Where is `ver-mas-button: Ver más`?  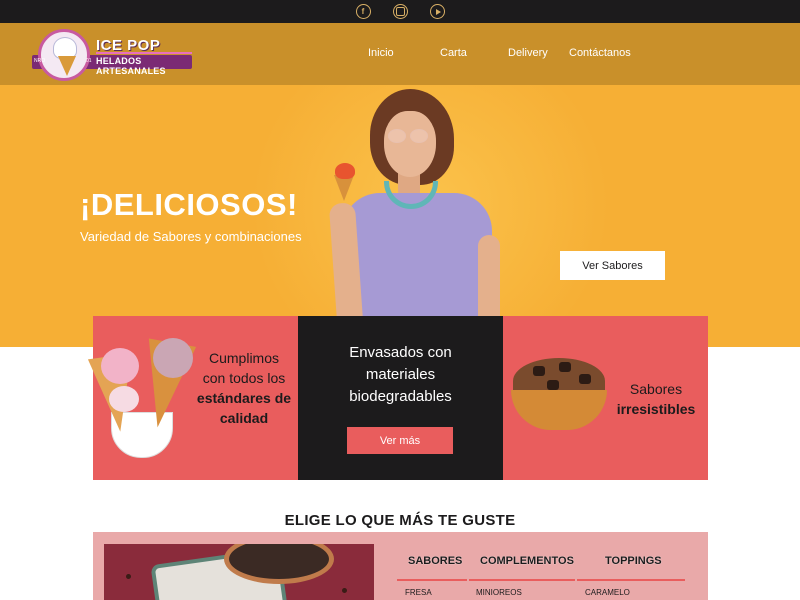 ver-mas-button: Ver más is located at coordinates (400, 440).